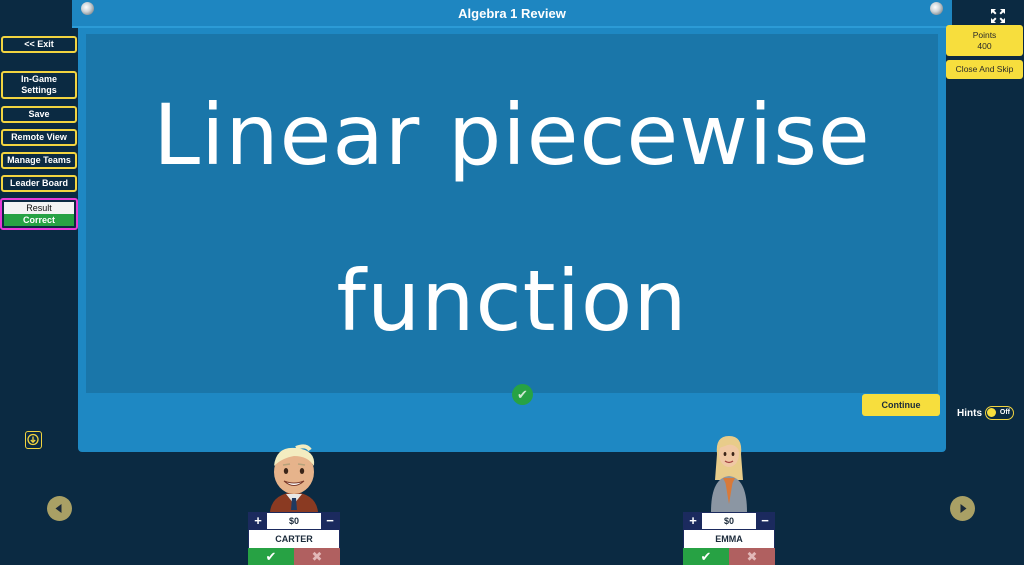 The width and height of the screenshot is (1024, 565). I want to click on exit-button: << Exit, so click(39, 44).